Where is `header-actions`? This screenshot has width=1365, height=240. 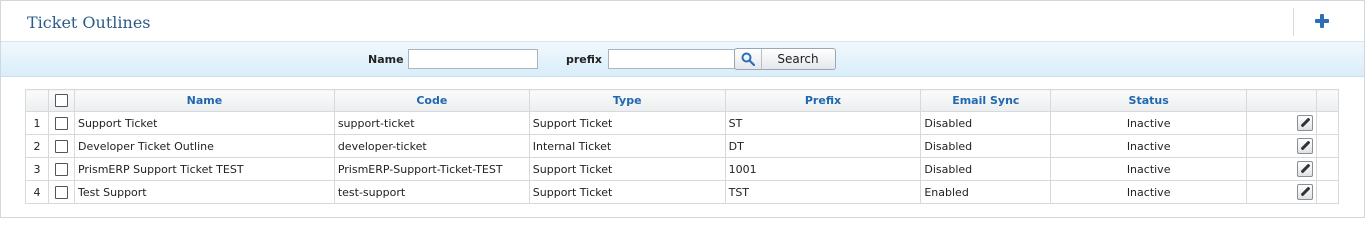
header-actions is located at coordinates (1328, 22).